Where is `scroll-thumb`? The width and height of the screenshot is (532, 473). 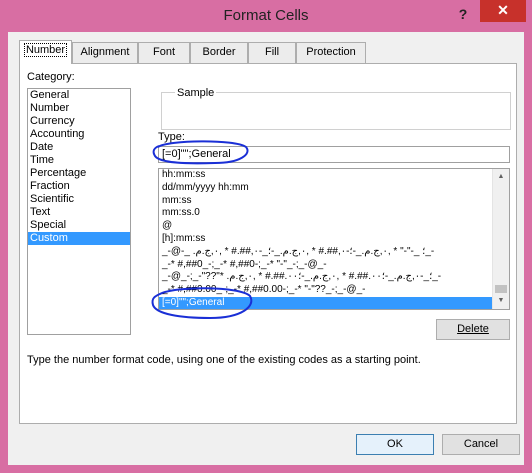 scroll-thumb is located at coordinates (501, 289).